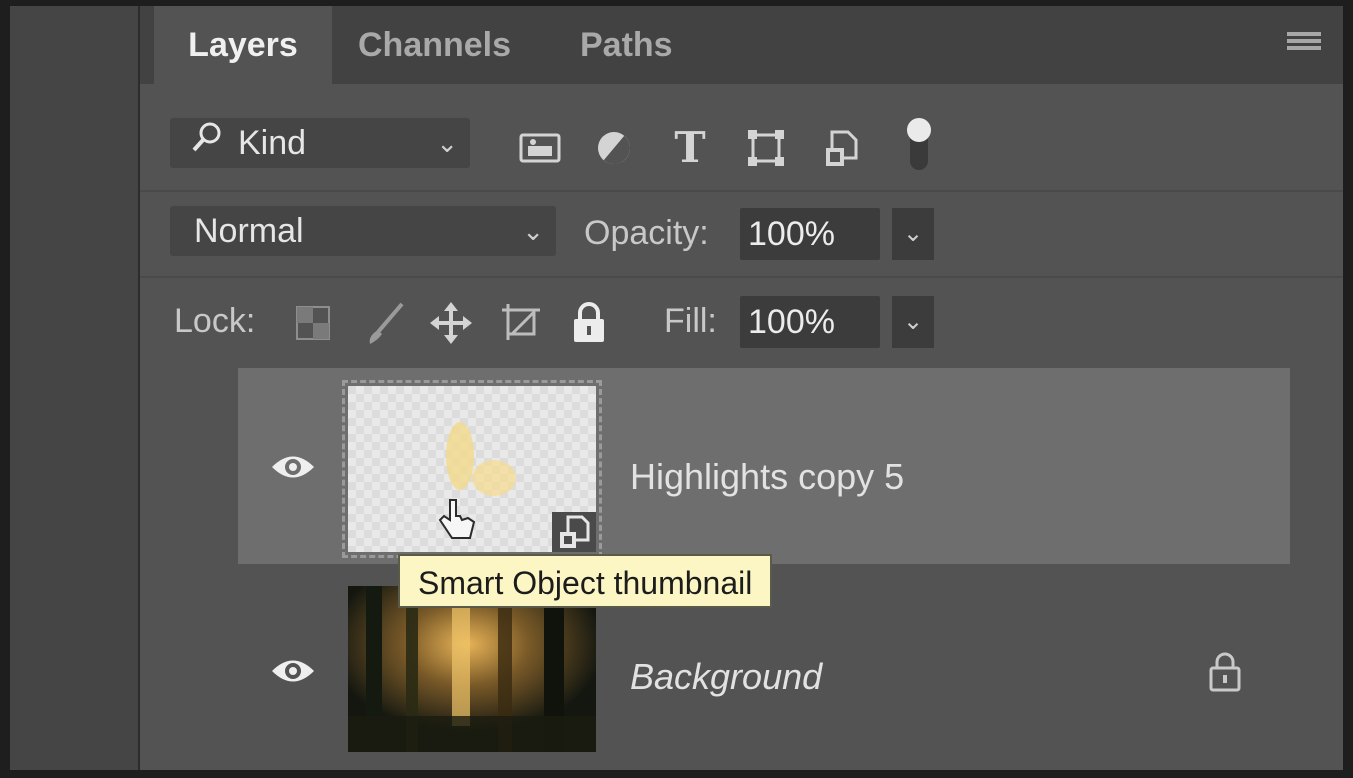 This screenshot has width=1353, height=778. I want to click on shape-filter-icon, so click(766, 148).